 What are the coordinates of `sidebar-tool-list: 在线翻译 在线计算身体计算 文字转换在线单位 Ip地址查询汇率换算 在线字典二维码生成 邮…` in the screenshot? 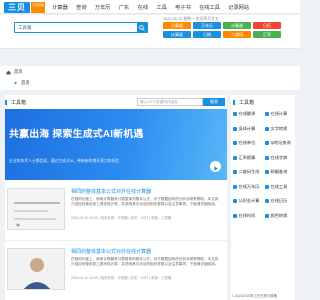 It's located at (264, 165).